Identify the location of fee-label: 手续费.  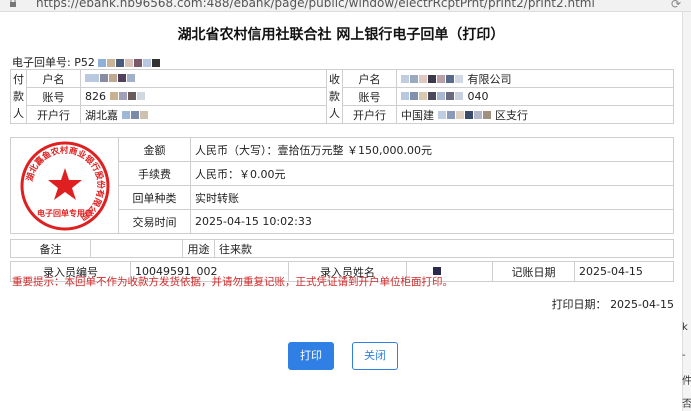
(154, 173).